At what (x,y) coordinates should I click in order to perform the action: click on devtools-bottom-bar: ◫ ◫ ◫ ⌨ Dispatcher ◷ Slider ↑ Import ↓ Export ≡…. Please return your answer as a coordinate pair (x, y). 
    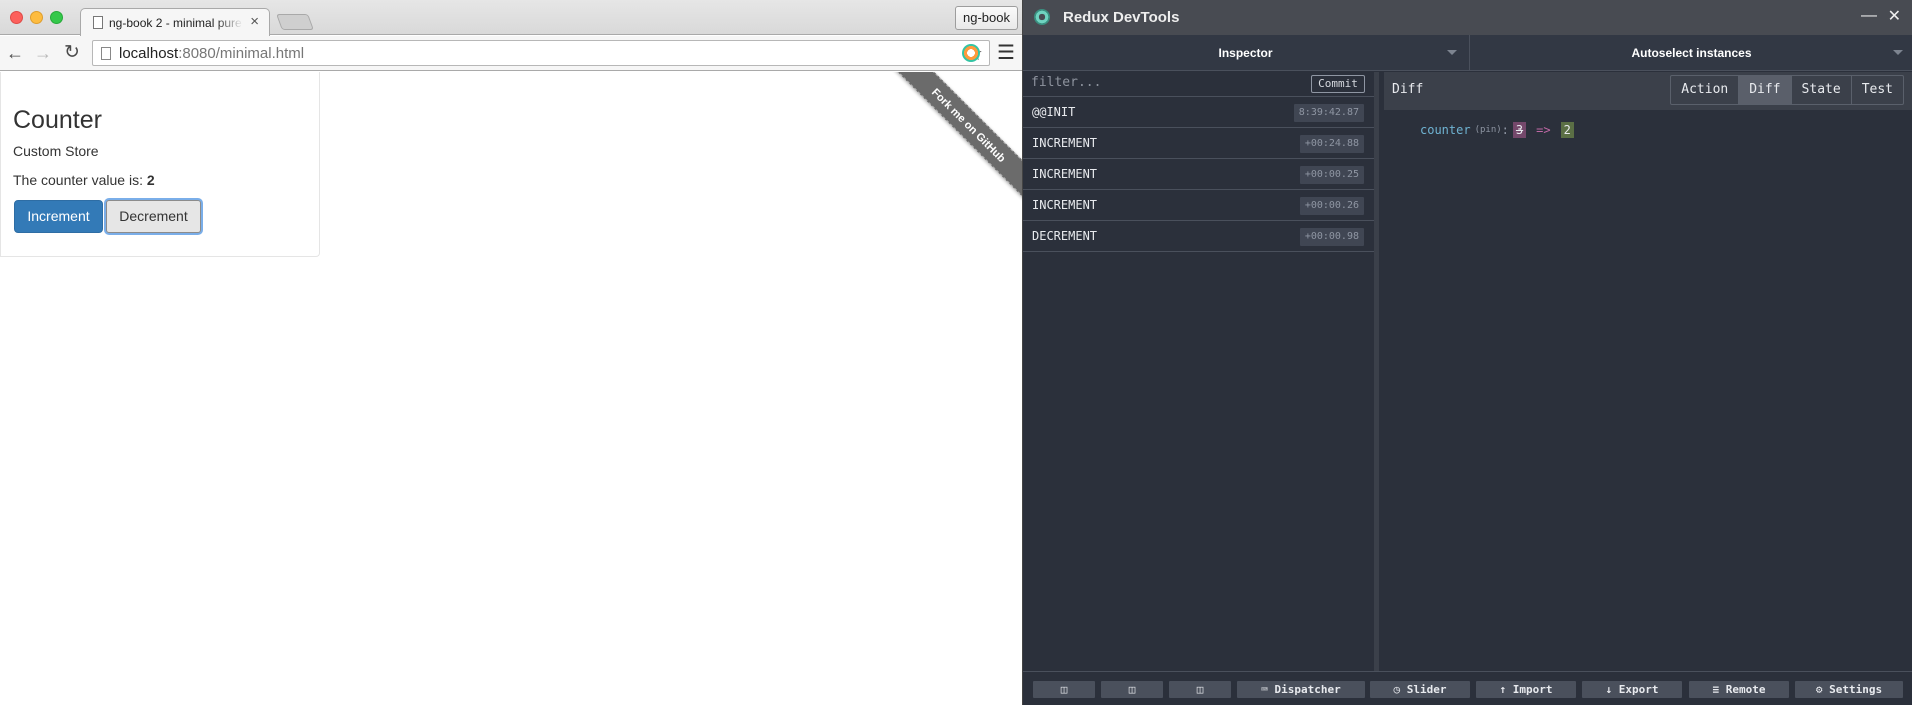
    Looking at the image, I should click on (1467, 688).